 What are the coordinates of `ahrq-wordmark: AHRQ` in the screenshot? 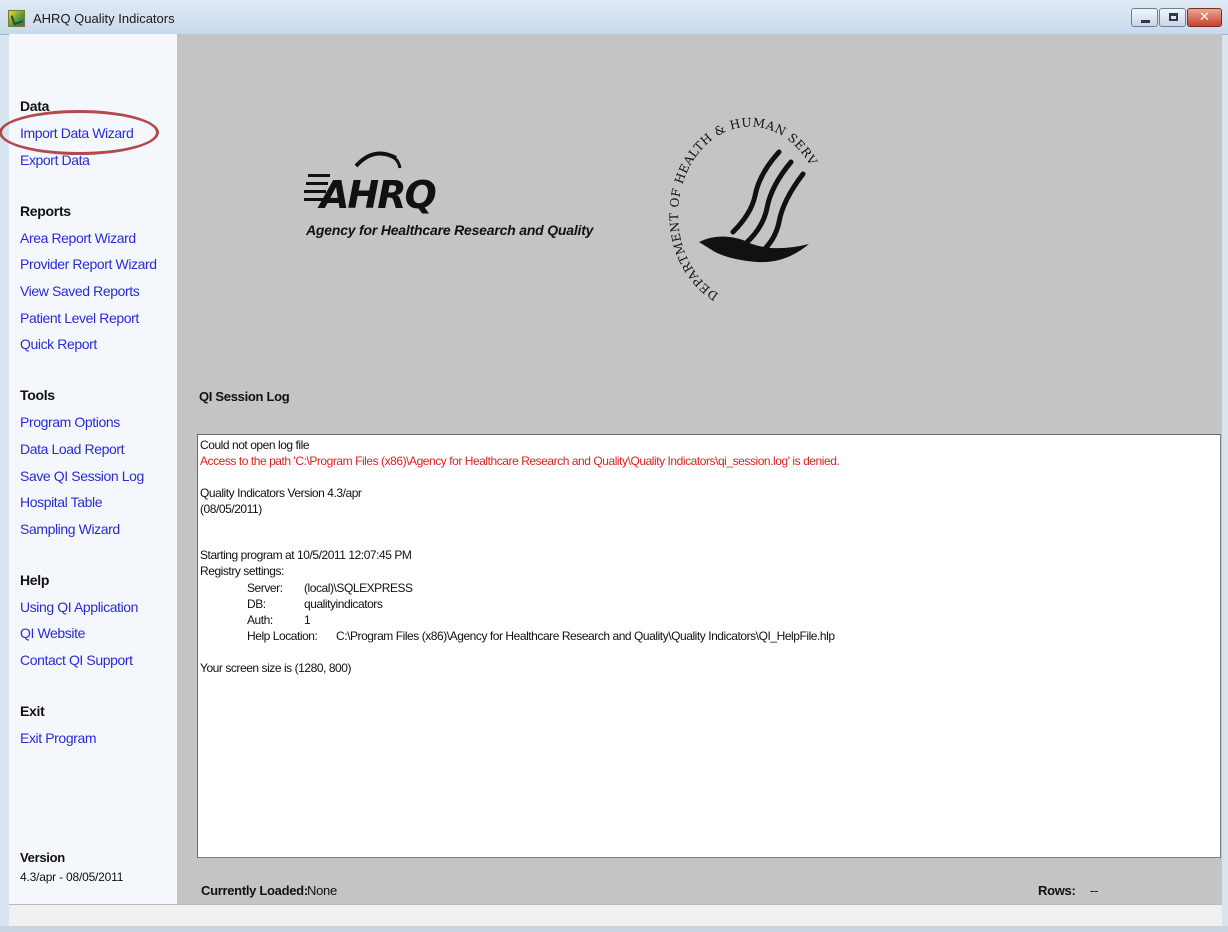 It's located at (376, 195).